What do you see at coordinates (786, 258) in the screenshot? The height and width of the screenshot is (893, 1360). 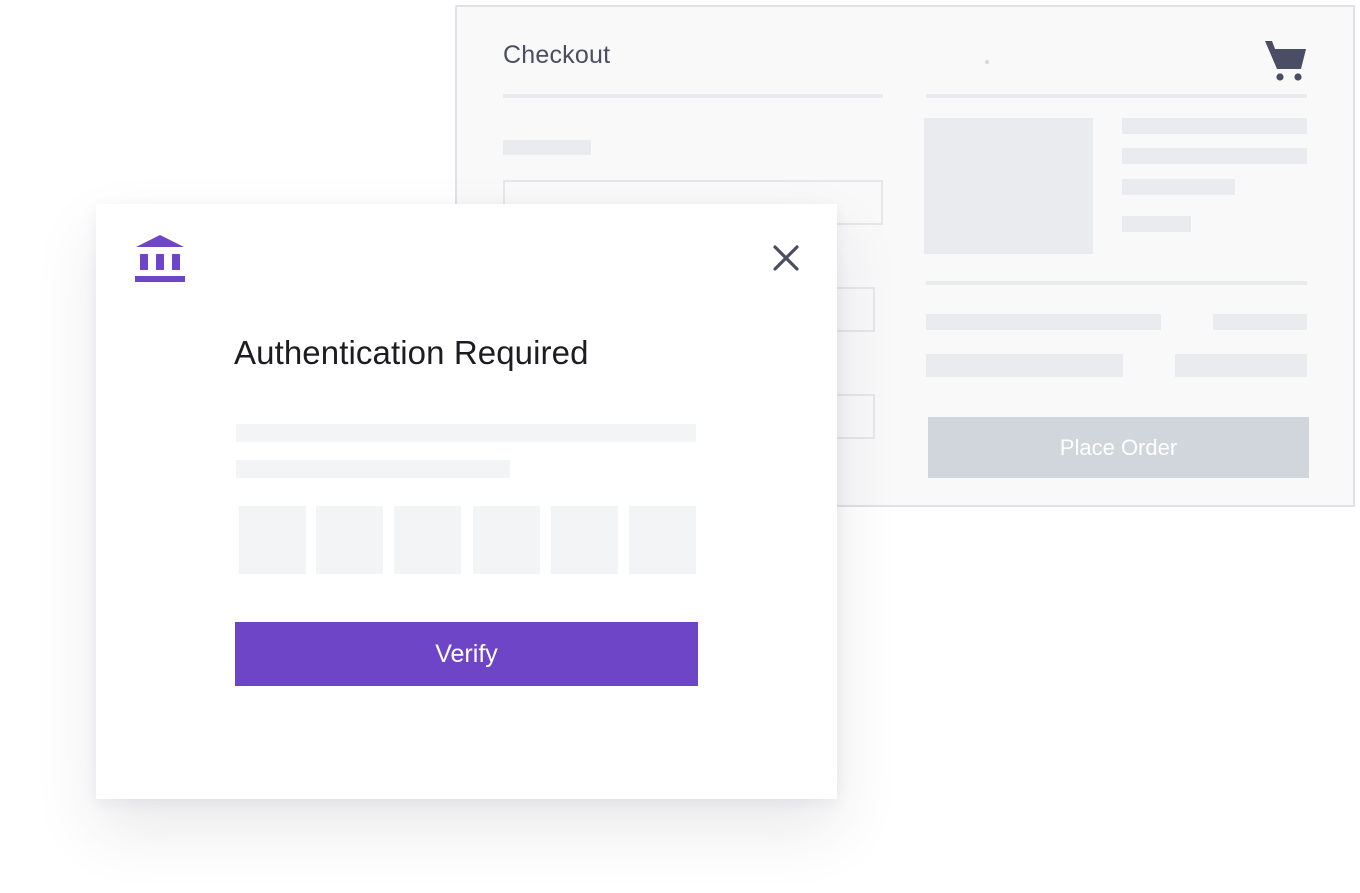 I see `close-icon` at bounding box center [786, 258].